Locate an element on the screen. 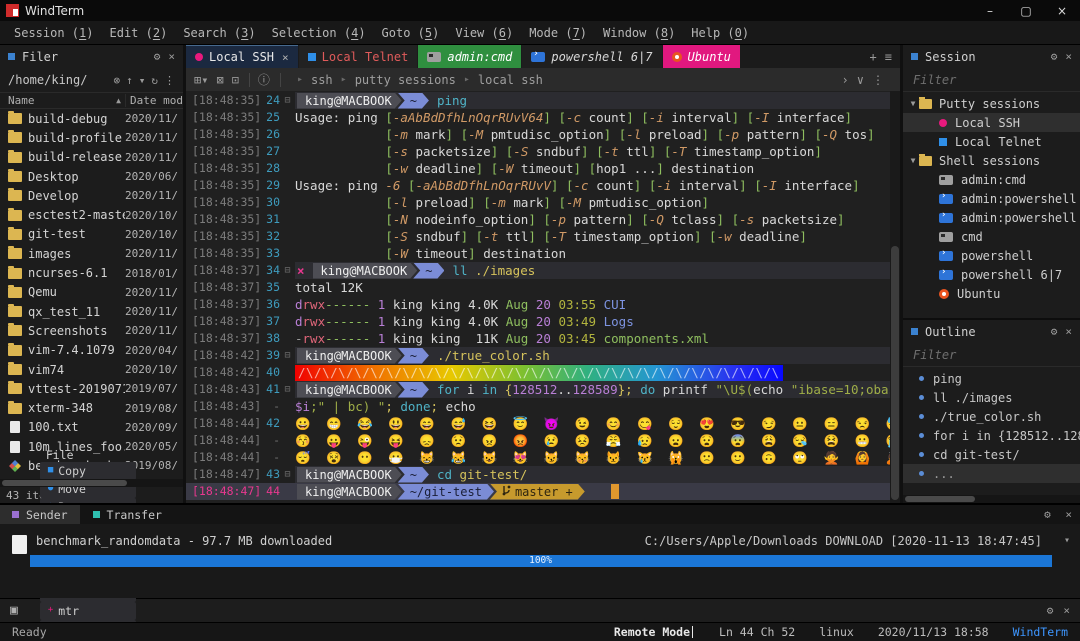 The width and height of the screenshot is (1080, 641). file-row-ncurses-6-1: ncurses-6.1 2018/01/ is located at coordinates (91, 272).